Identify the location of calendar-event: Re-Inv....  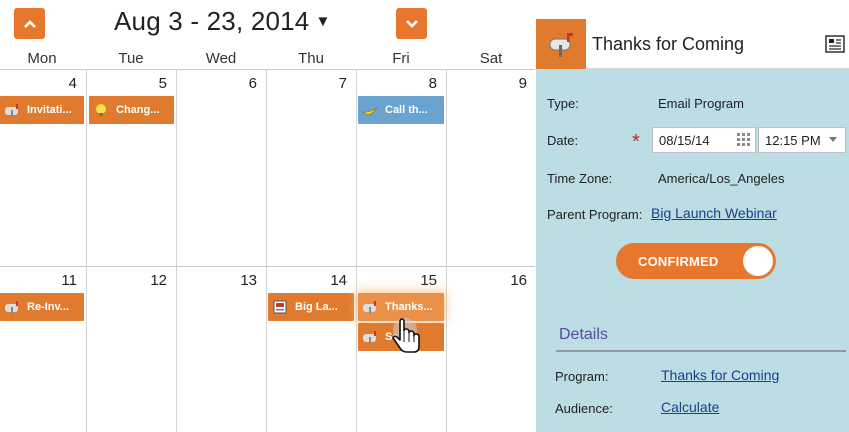
(42, 307).